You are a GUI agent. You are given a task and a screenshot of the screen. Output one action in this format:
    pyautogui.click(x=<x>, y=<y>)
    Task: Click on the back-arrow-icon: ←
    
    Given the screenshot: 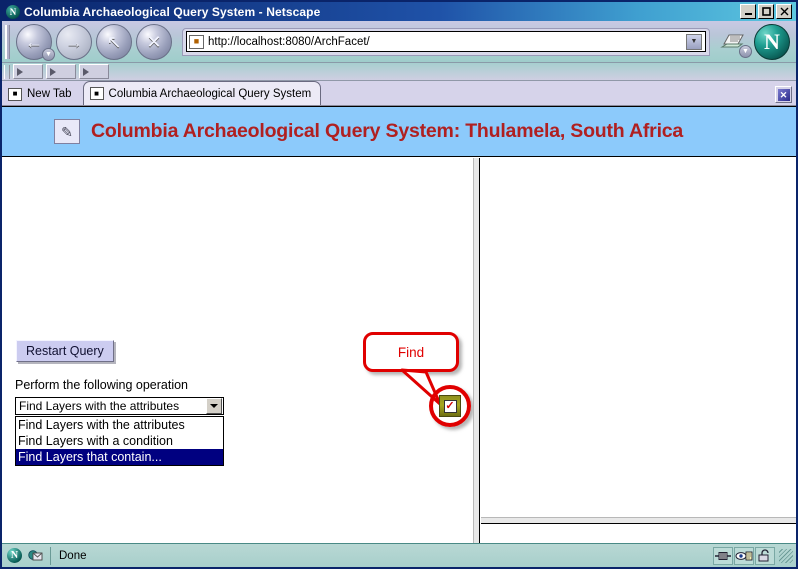 What is the action you would take?
    pyautogui.click(x=34, y=41)
    